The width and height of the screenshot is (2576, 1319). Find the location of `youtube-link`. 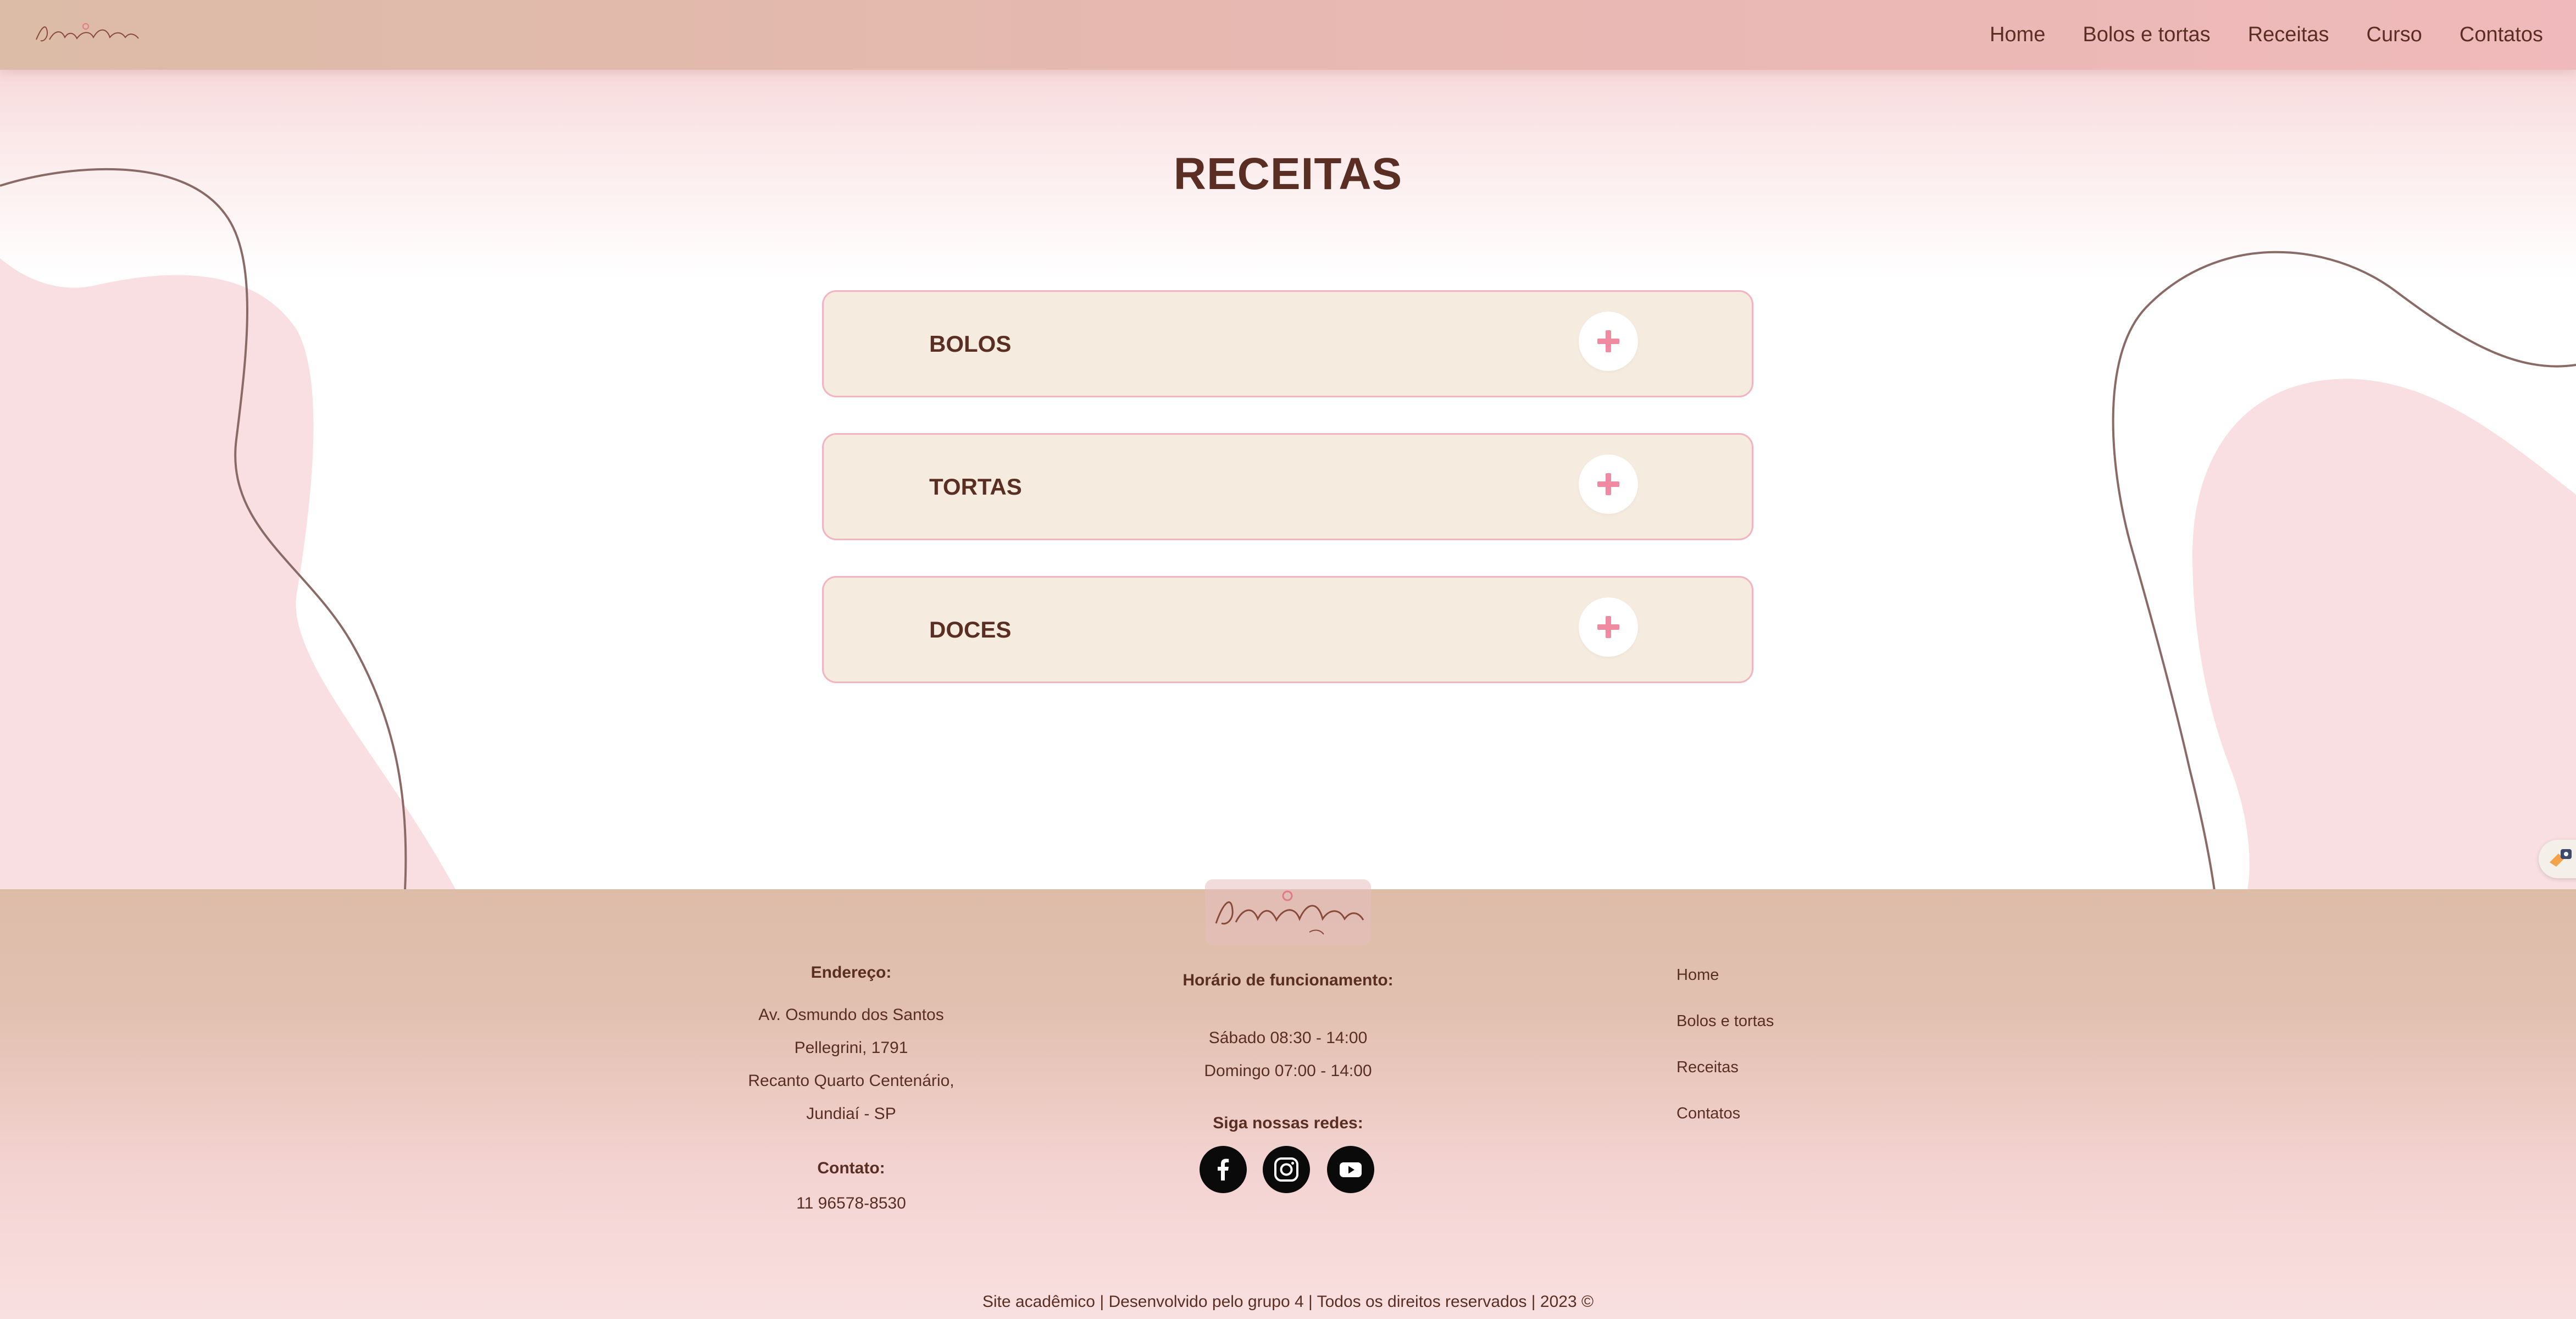

youtube-link is located at coordinates (1350, 1169).